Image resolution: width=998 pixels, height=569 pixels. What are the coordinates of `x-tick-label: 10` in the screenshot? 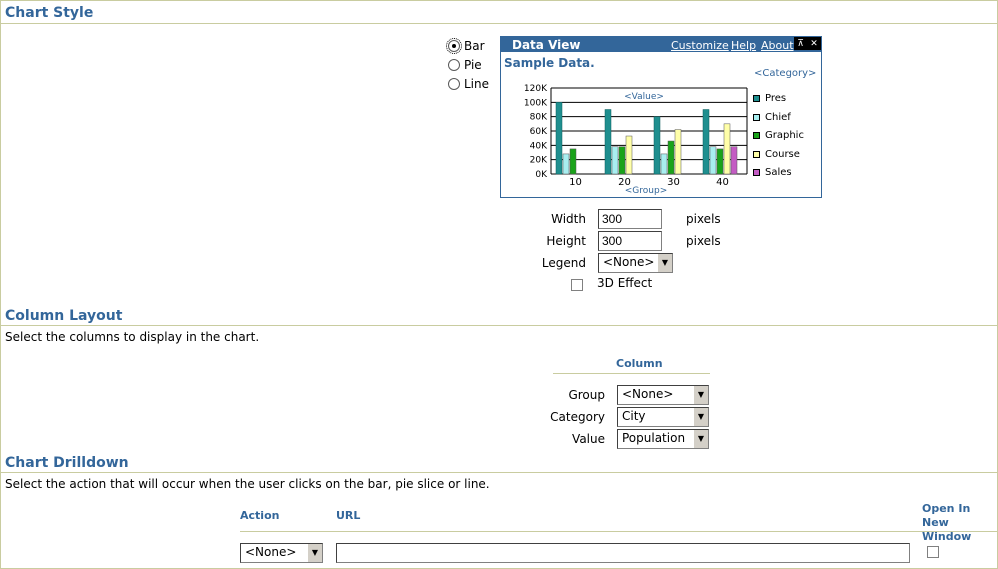 It's located at (575, 182).